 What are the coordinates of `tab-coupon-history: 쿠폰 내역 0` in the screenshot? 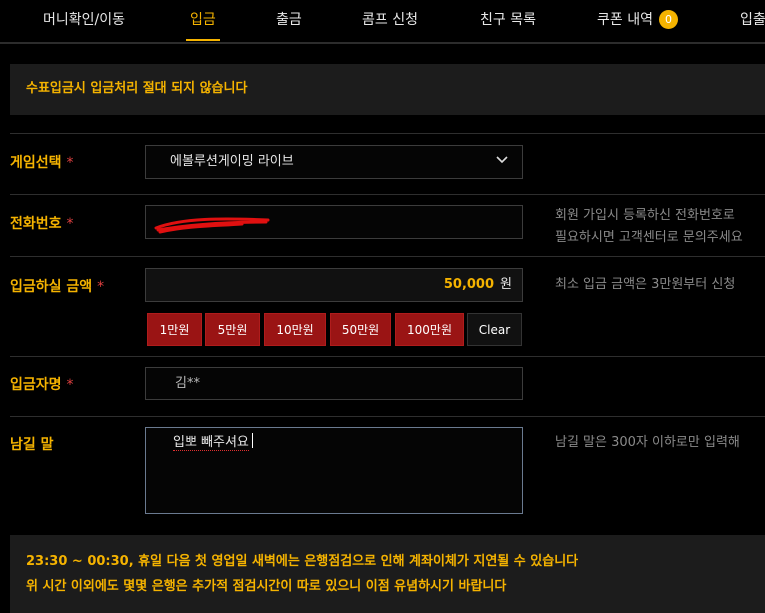 It's located at (637, 20).